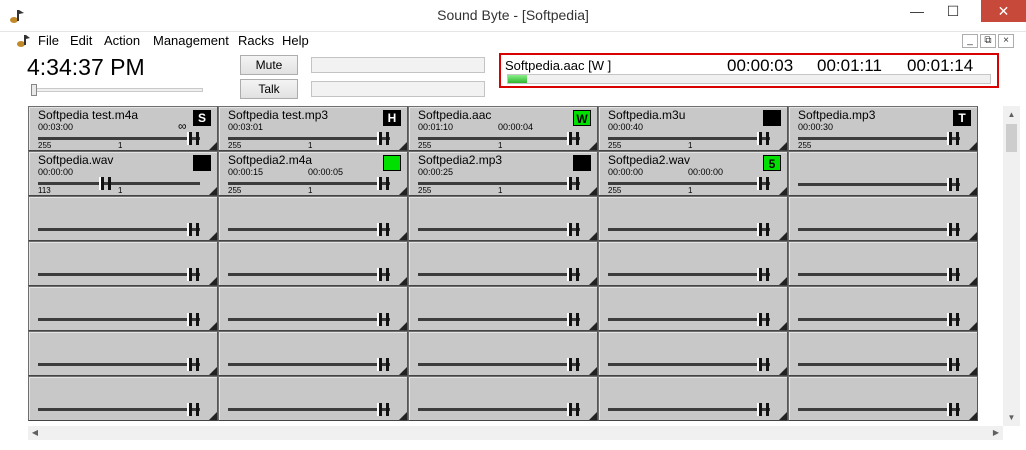 The width and height of the screenshot is (1026, 450). What do you see at coordinates (123, 128) in the screenshot?
I see `cart-cell: Softpedia test.m4a 00:03:00 255 1 ∞ S` at bounding box center [123, 128].